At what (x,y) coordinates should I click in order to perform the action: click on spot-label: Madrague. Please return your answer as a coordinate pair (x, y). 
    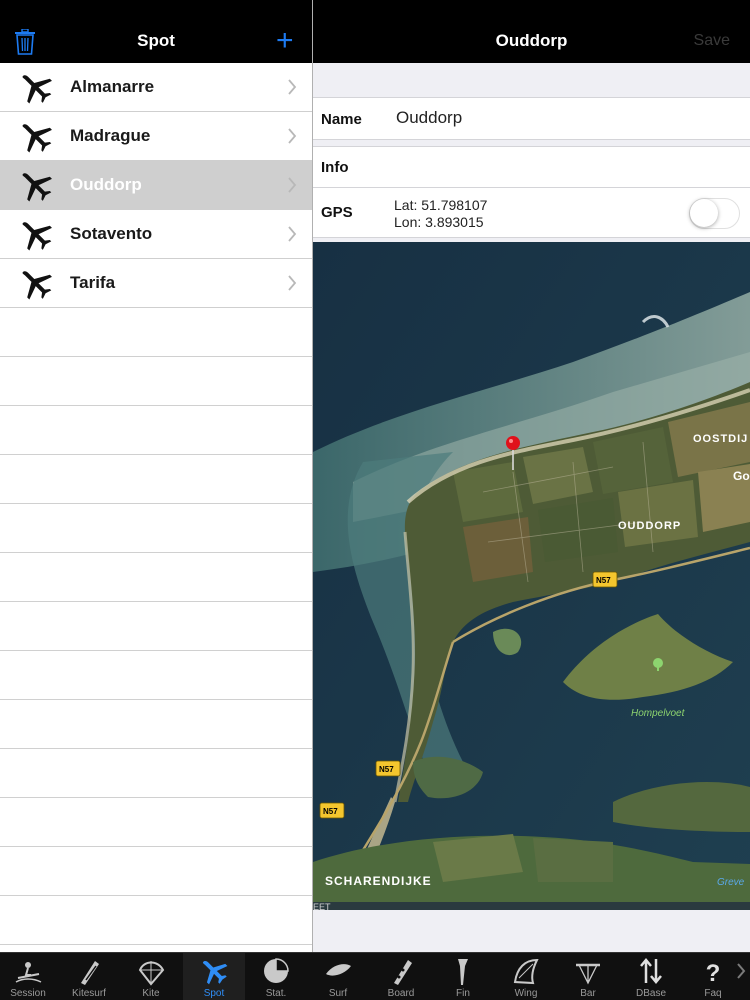
    Looking at the image, I should click on (110, 135).